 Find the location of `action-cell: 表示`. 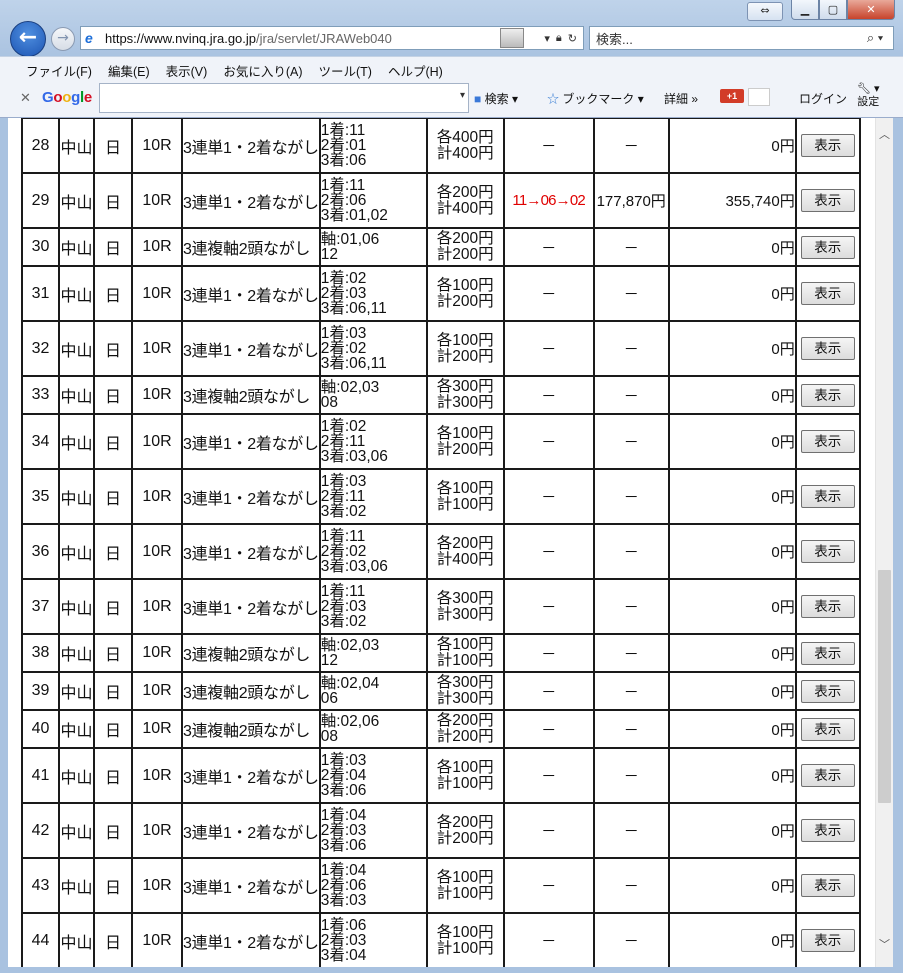

action-cell: 表示 is located at coordinates (827, 606).